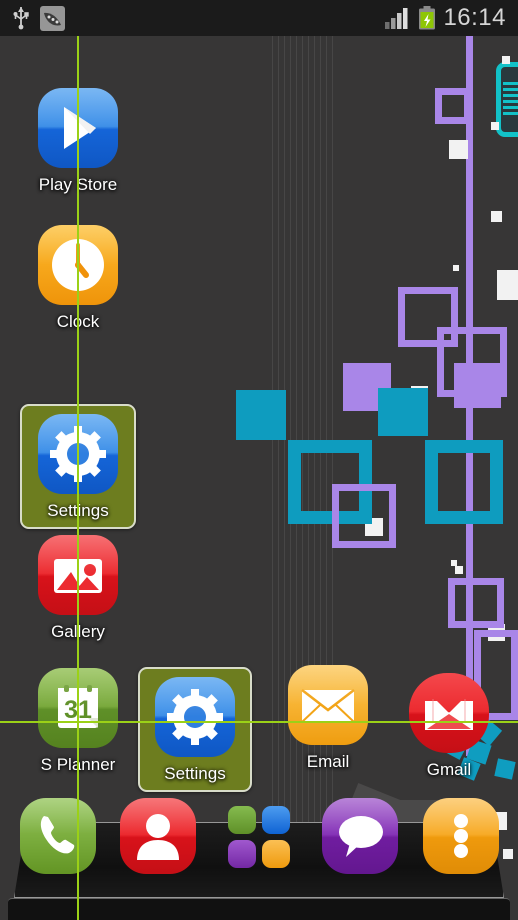 The width and height of the screenshot is (518, 920). I want to click on settings-gear-icon, so click(195, 717).